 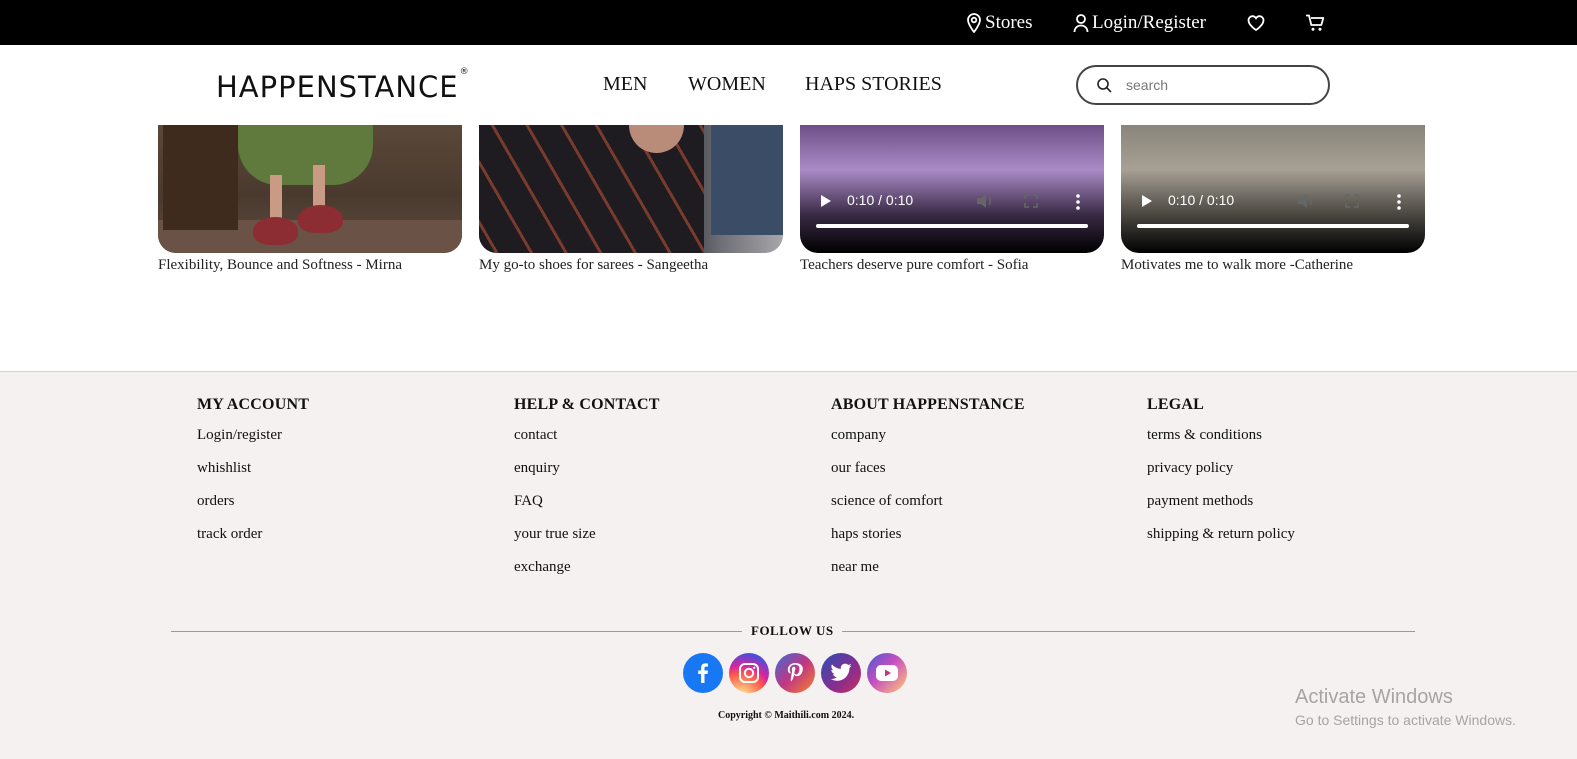 I want to click on video-caption: Teachers deserve pure comfort - Sofia, so click(x=914, y=265).